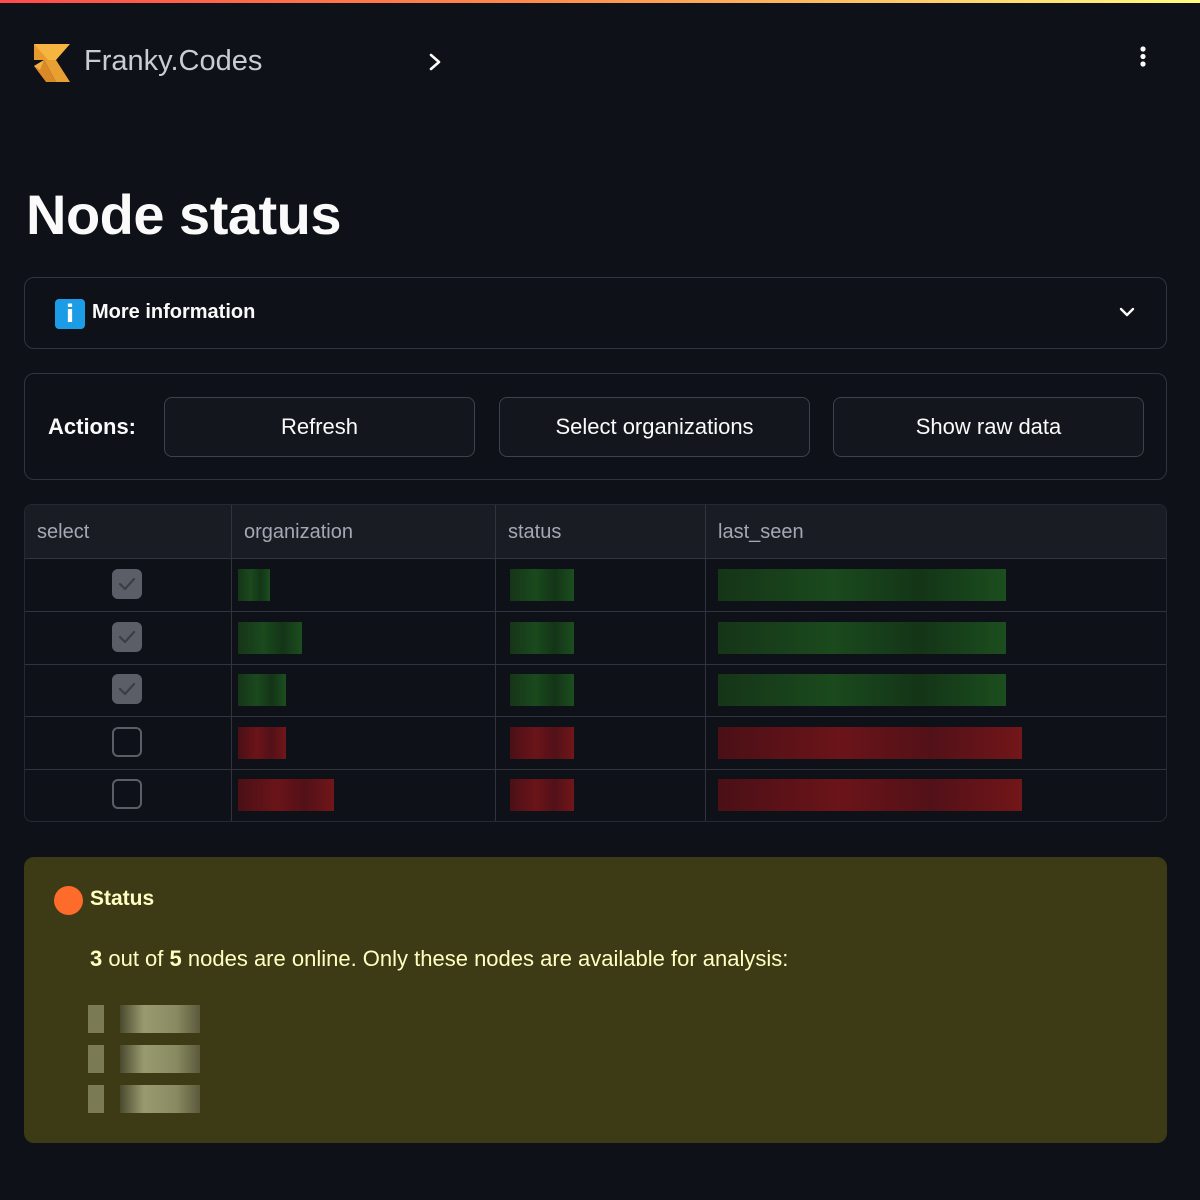 The image size is (1200, 1200). What do you see at coordinates (435, 62) in the screenshot?
I see `chevron-right-icon` at bounding box center [435, 62].